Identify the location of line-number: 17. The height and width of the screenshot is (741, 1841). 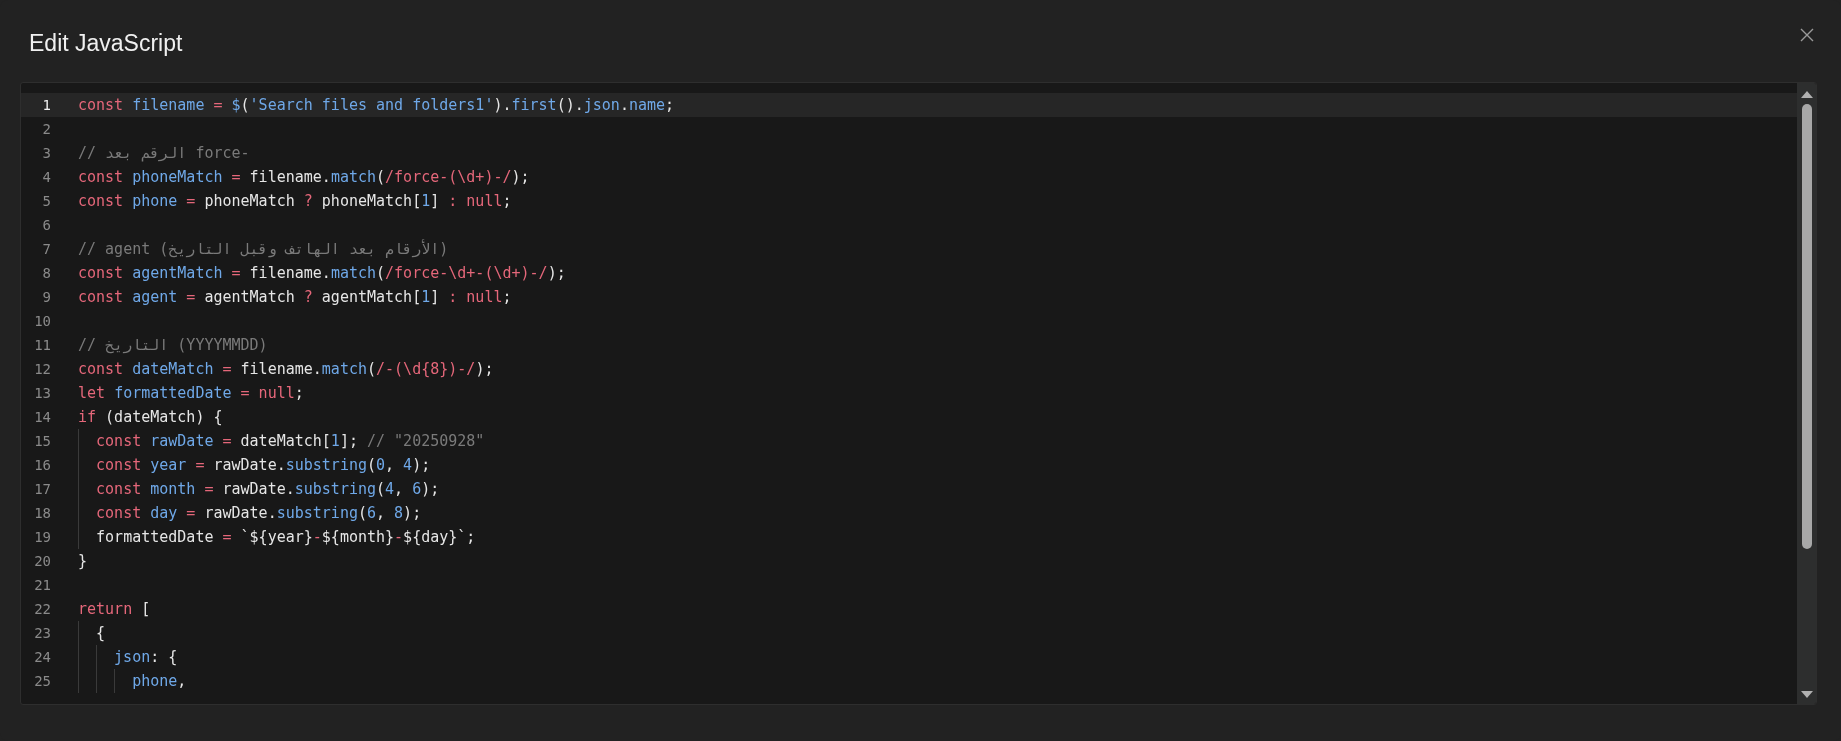
(42, 489).